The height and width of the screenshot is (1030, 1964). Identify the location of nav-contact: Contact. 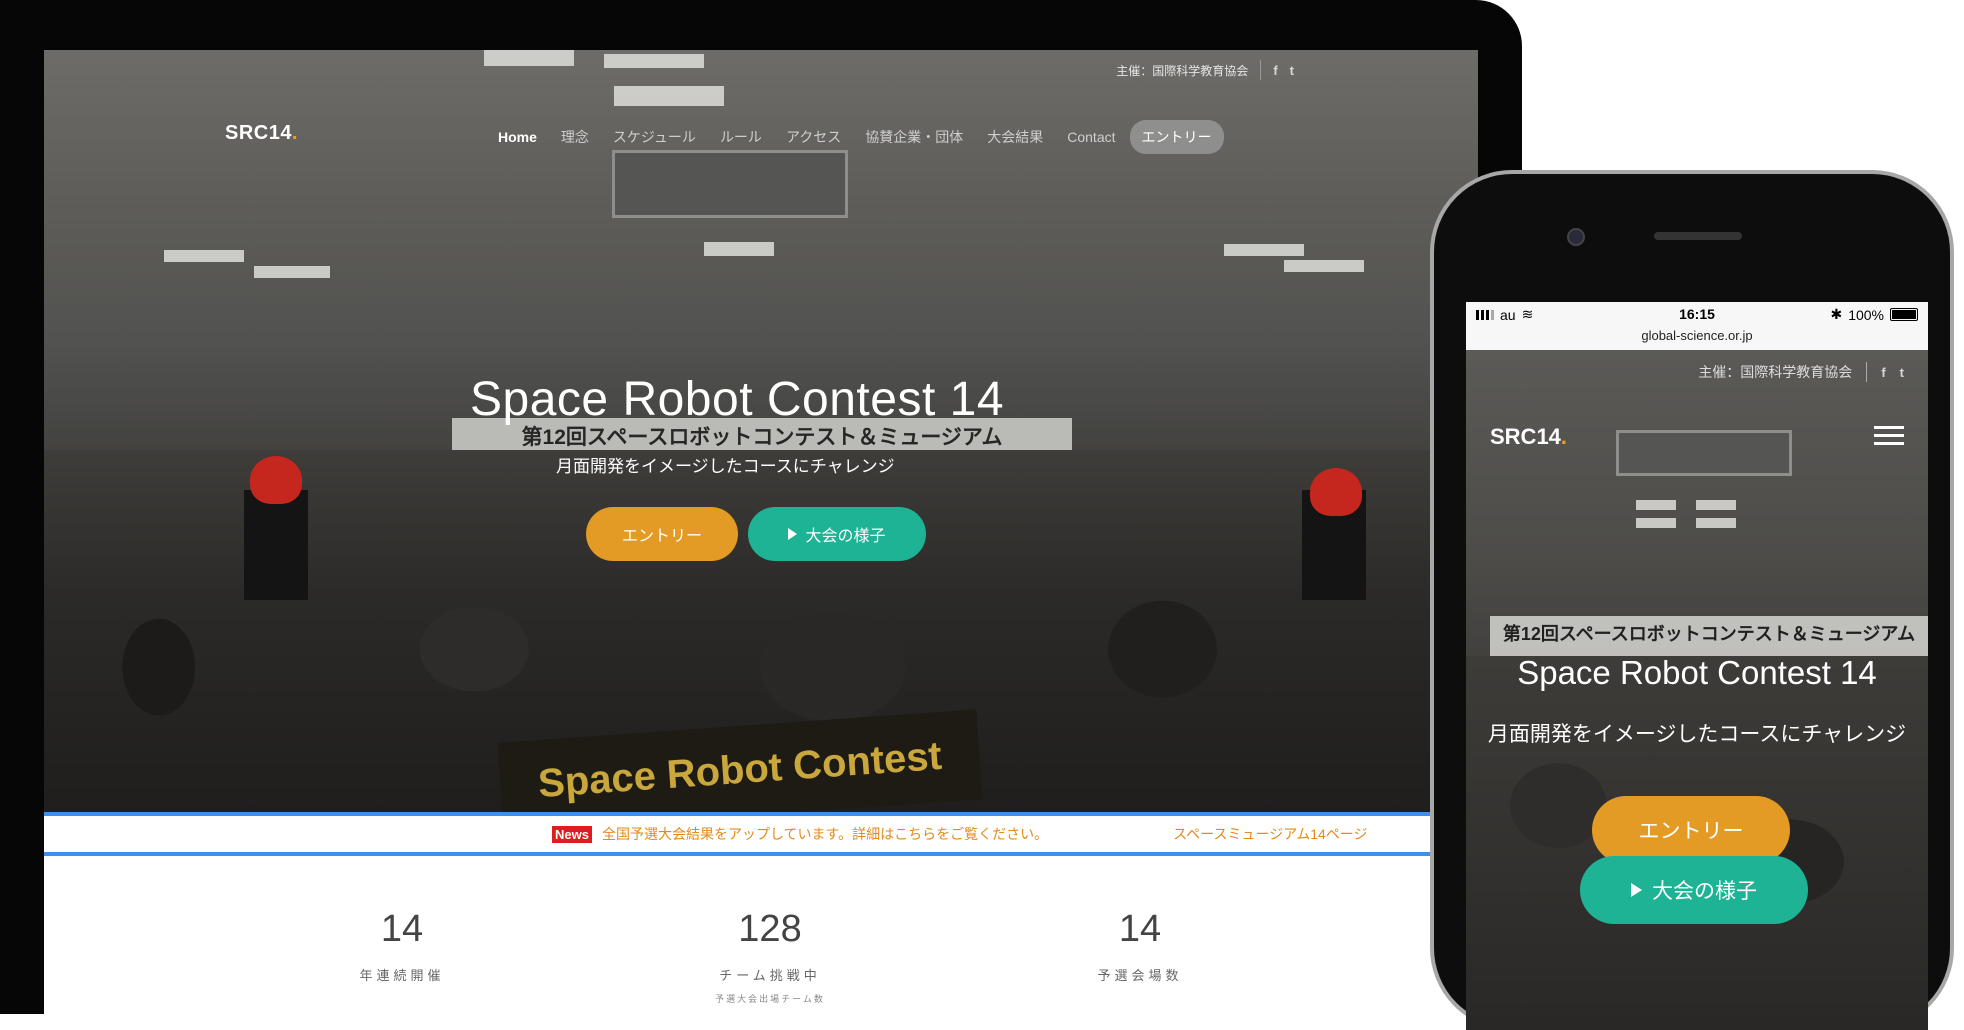
(1091, 137).